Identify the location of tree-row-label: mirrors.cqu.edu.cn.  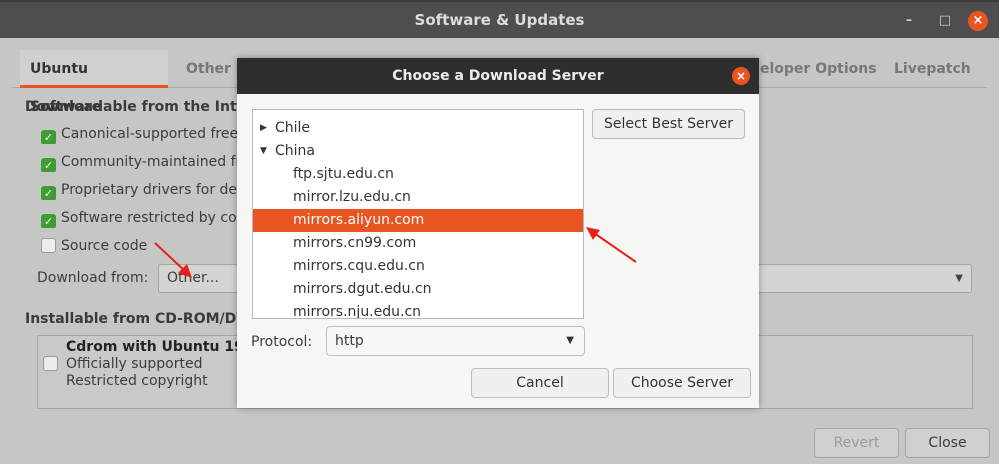
(359, 266).